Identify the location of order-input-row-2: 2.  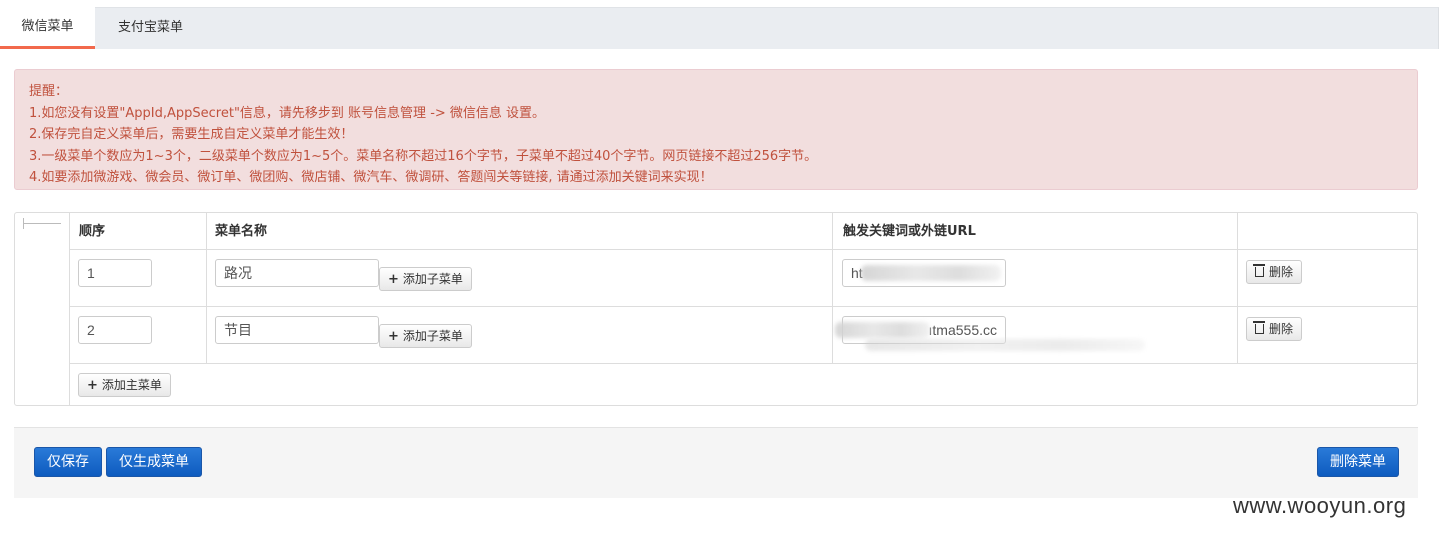
(115, 330).